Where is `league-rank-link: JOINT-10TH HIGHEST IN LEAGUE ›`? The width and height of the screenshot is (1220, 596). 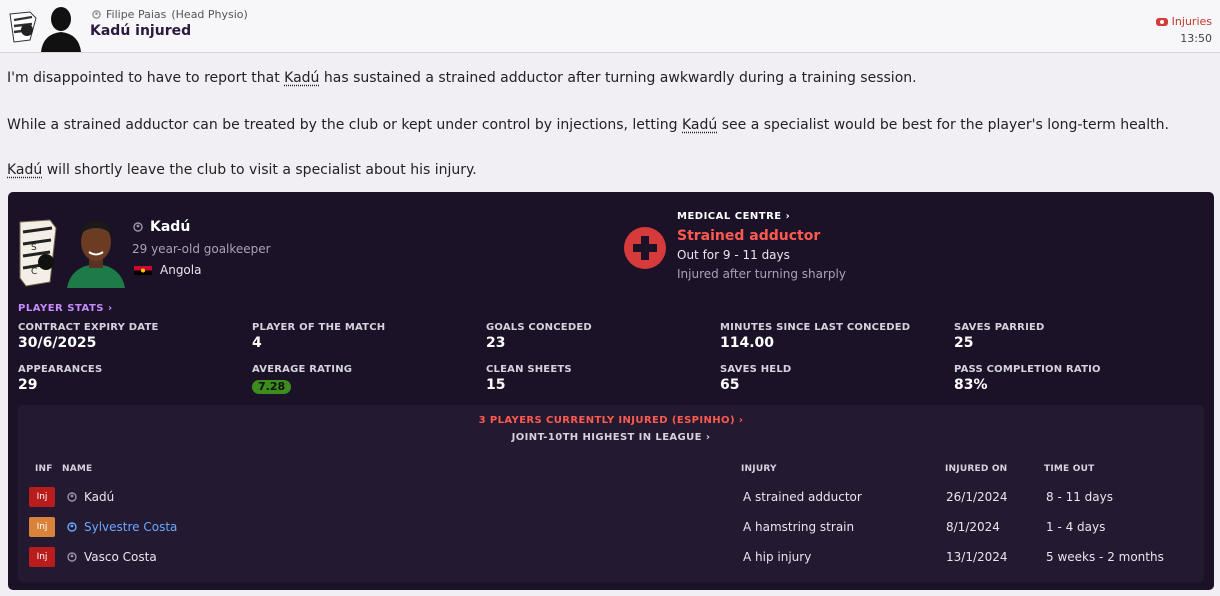 league-rank-link: JOINT-10TH HIGHEST IN LEAGUE › is located at coordinates (611, 437).